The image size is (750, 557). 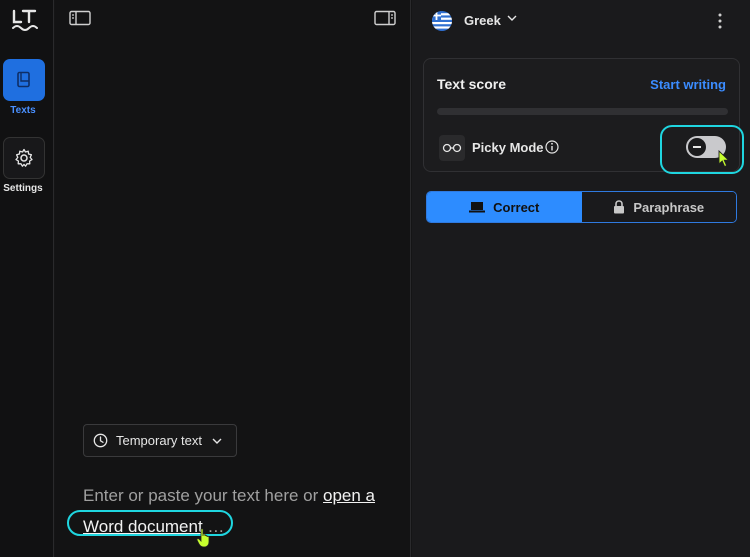 What do you see at coordinates (203, 538) in the screenshot?
I see `hand-cursor-icon` at bounding box center [203, 538].